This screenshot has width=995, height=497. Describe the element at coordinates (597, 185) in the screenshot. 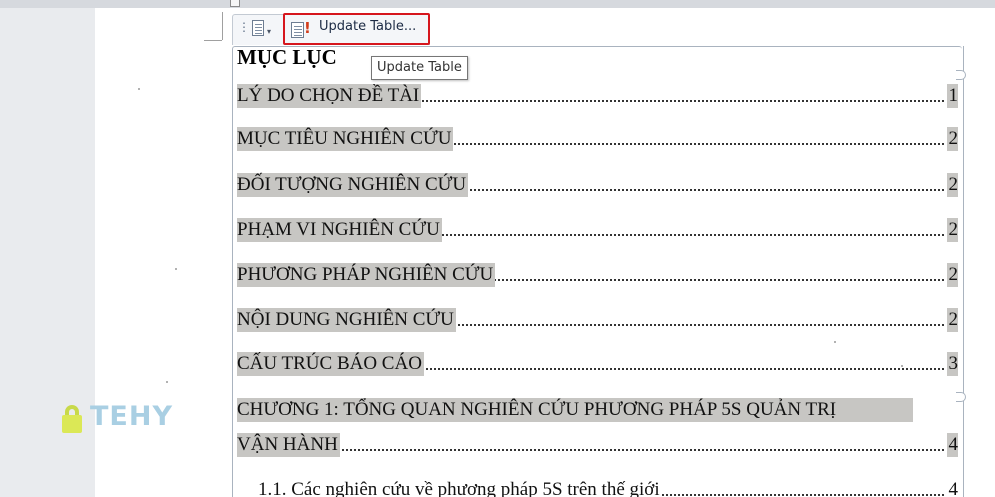

I see `toc-entry: ĐỐI TƯỢNG NGHIÊN CỨU 2` at that location.